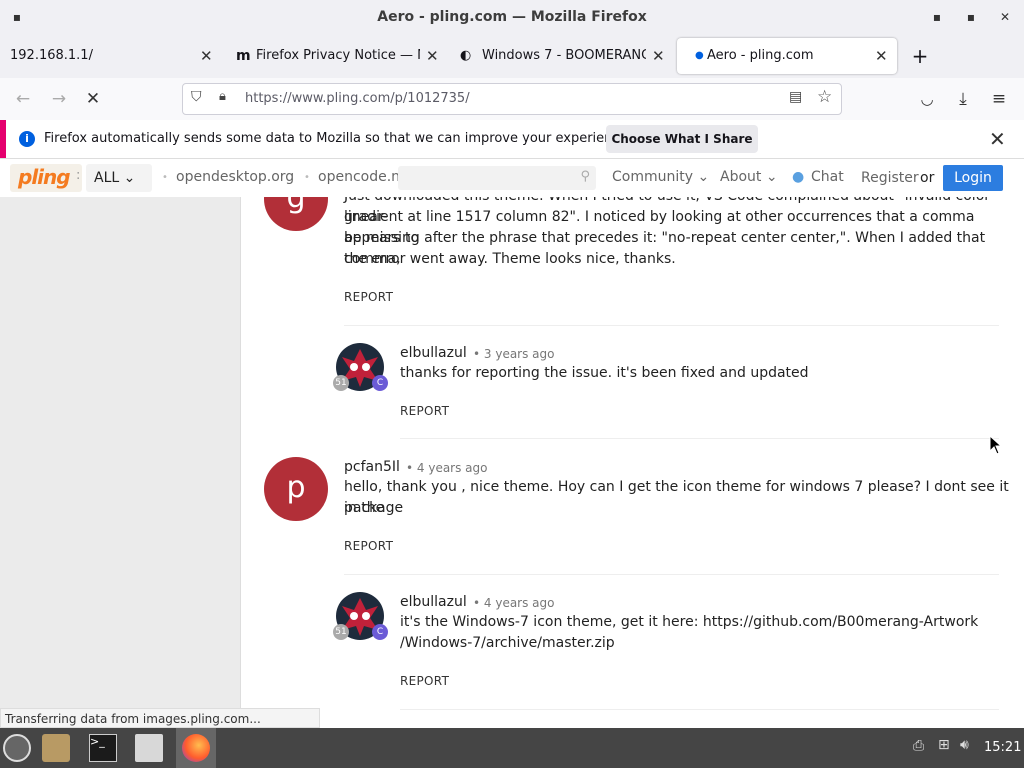  What do you see at coordinates (243, 56) in the screenshot?
I see `mozilla-favicon-icon: m` at bounding box center [243, 56].